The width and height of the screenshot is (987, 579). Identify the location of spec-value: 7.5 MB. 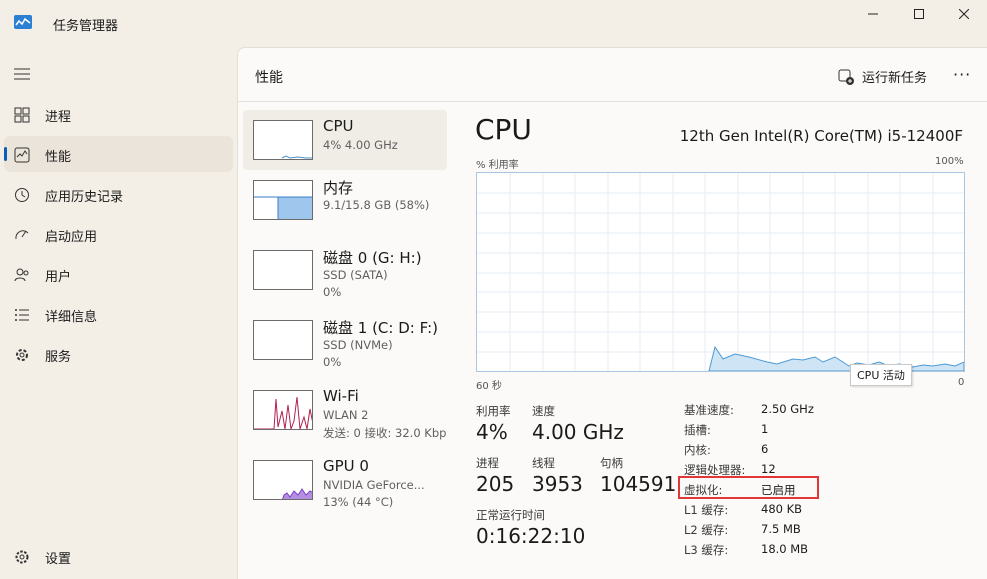
(781, 529).